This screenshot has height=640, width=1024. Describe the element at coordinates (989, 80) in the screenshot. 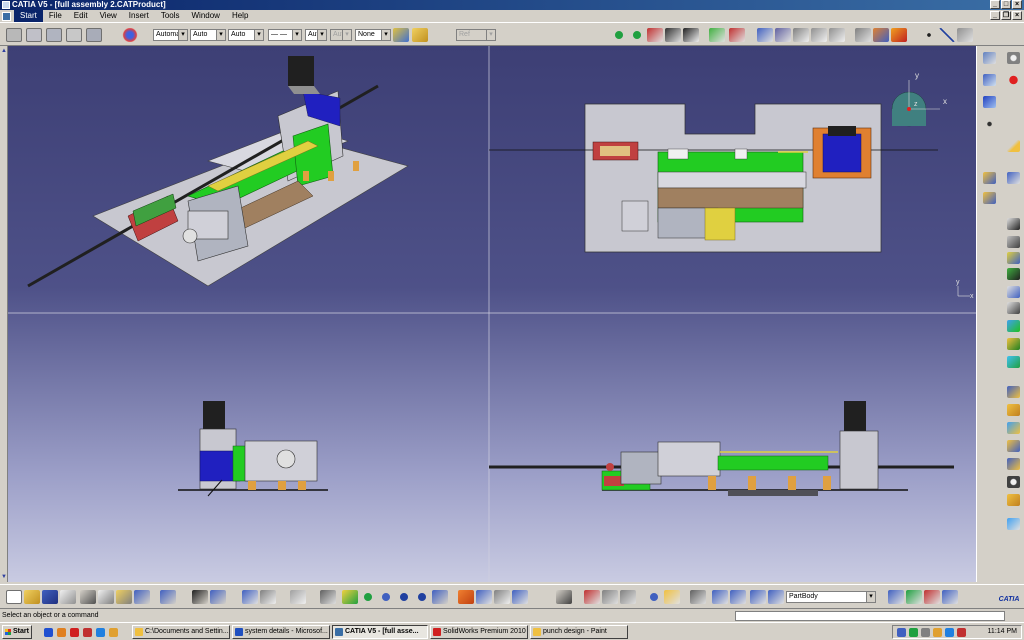

I see `multi-instantiation-icon` at that location.